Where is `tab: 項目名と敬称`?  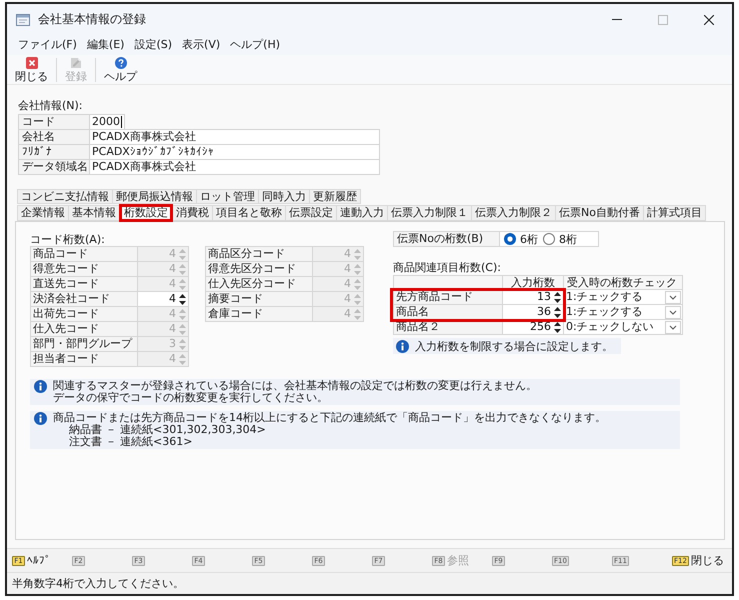 tab: 項目名と敬称 is located at coordinates (249, 213).